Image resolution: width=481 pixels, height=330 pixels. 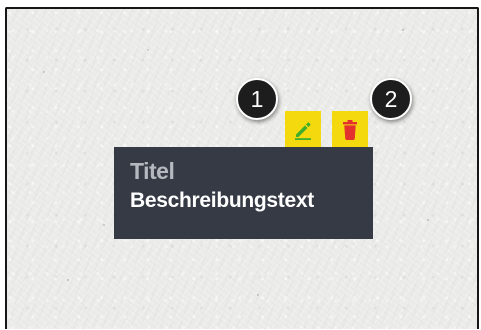 I want to click on delete-button, so click(x=350, y=129).